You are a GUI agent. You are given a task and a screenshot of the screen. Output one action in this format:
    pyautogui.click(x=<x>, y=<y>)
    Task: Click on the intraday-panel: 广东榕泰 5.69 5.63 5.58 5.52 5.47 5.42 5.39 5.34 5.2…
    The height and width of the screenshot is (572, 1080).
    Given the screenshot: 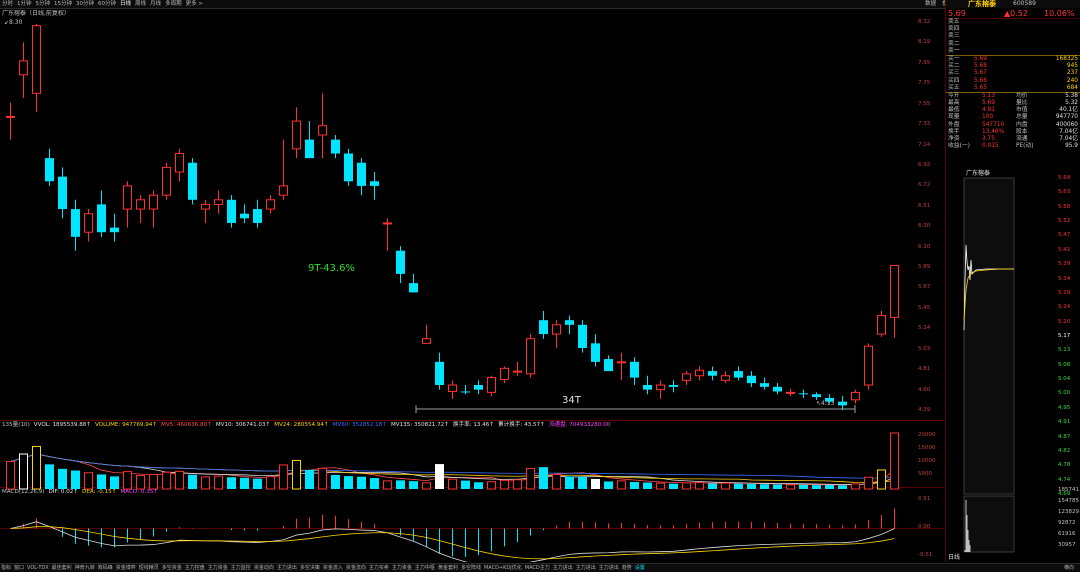 What is the action you would take?
    pyautogui.click(x=1012, y=366)
    